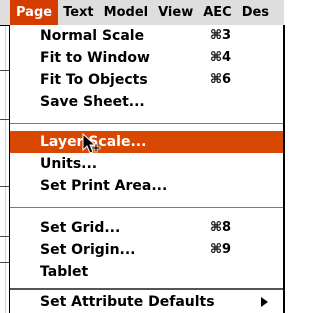 This screenshot has height=313, width=320. I want to click on menu-des: Des, so click(255, 12).